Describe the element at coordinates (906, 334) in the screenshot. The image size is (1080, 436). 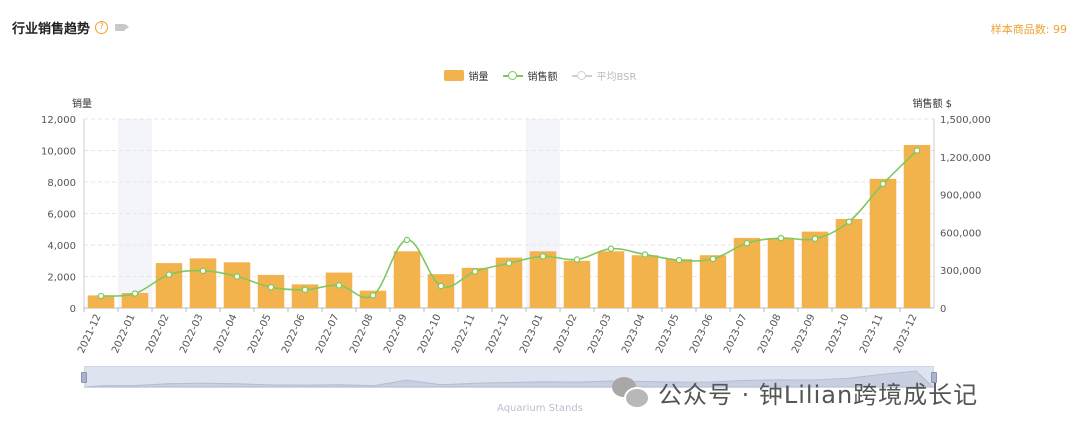
I see `x-tick-label: 2023-12` at that location.